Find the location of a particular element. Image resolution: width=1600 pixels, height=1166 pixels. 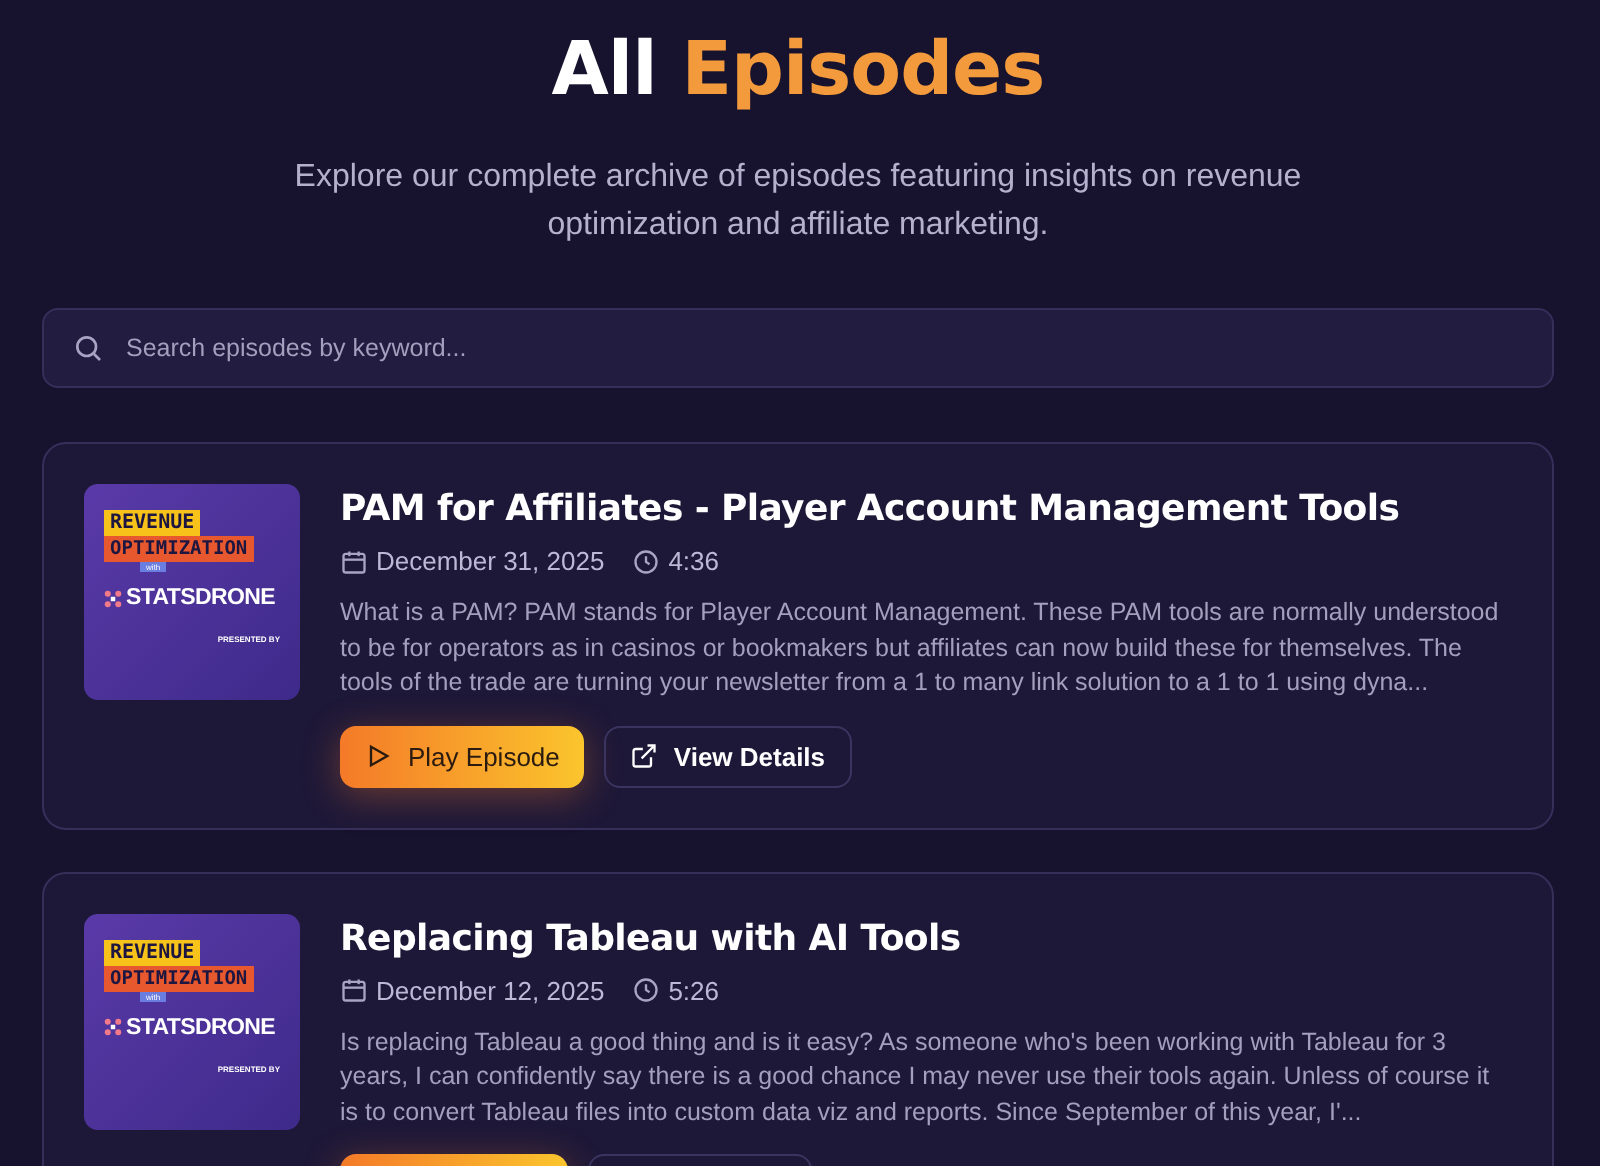

page-subtitle: Explore our complete archive of episodes featuring insights on revenue optimization and affiliate marketing. is located at coordinates (798, 202).